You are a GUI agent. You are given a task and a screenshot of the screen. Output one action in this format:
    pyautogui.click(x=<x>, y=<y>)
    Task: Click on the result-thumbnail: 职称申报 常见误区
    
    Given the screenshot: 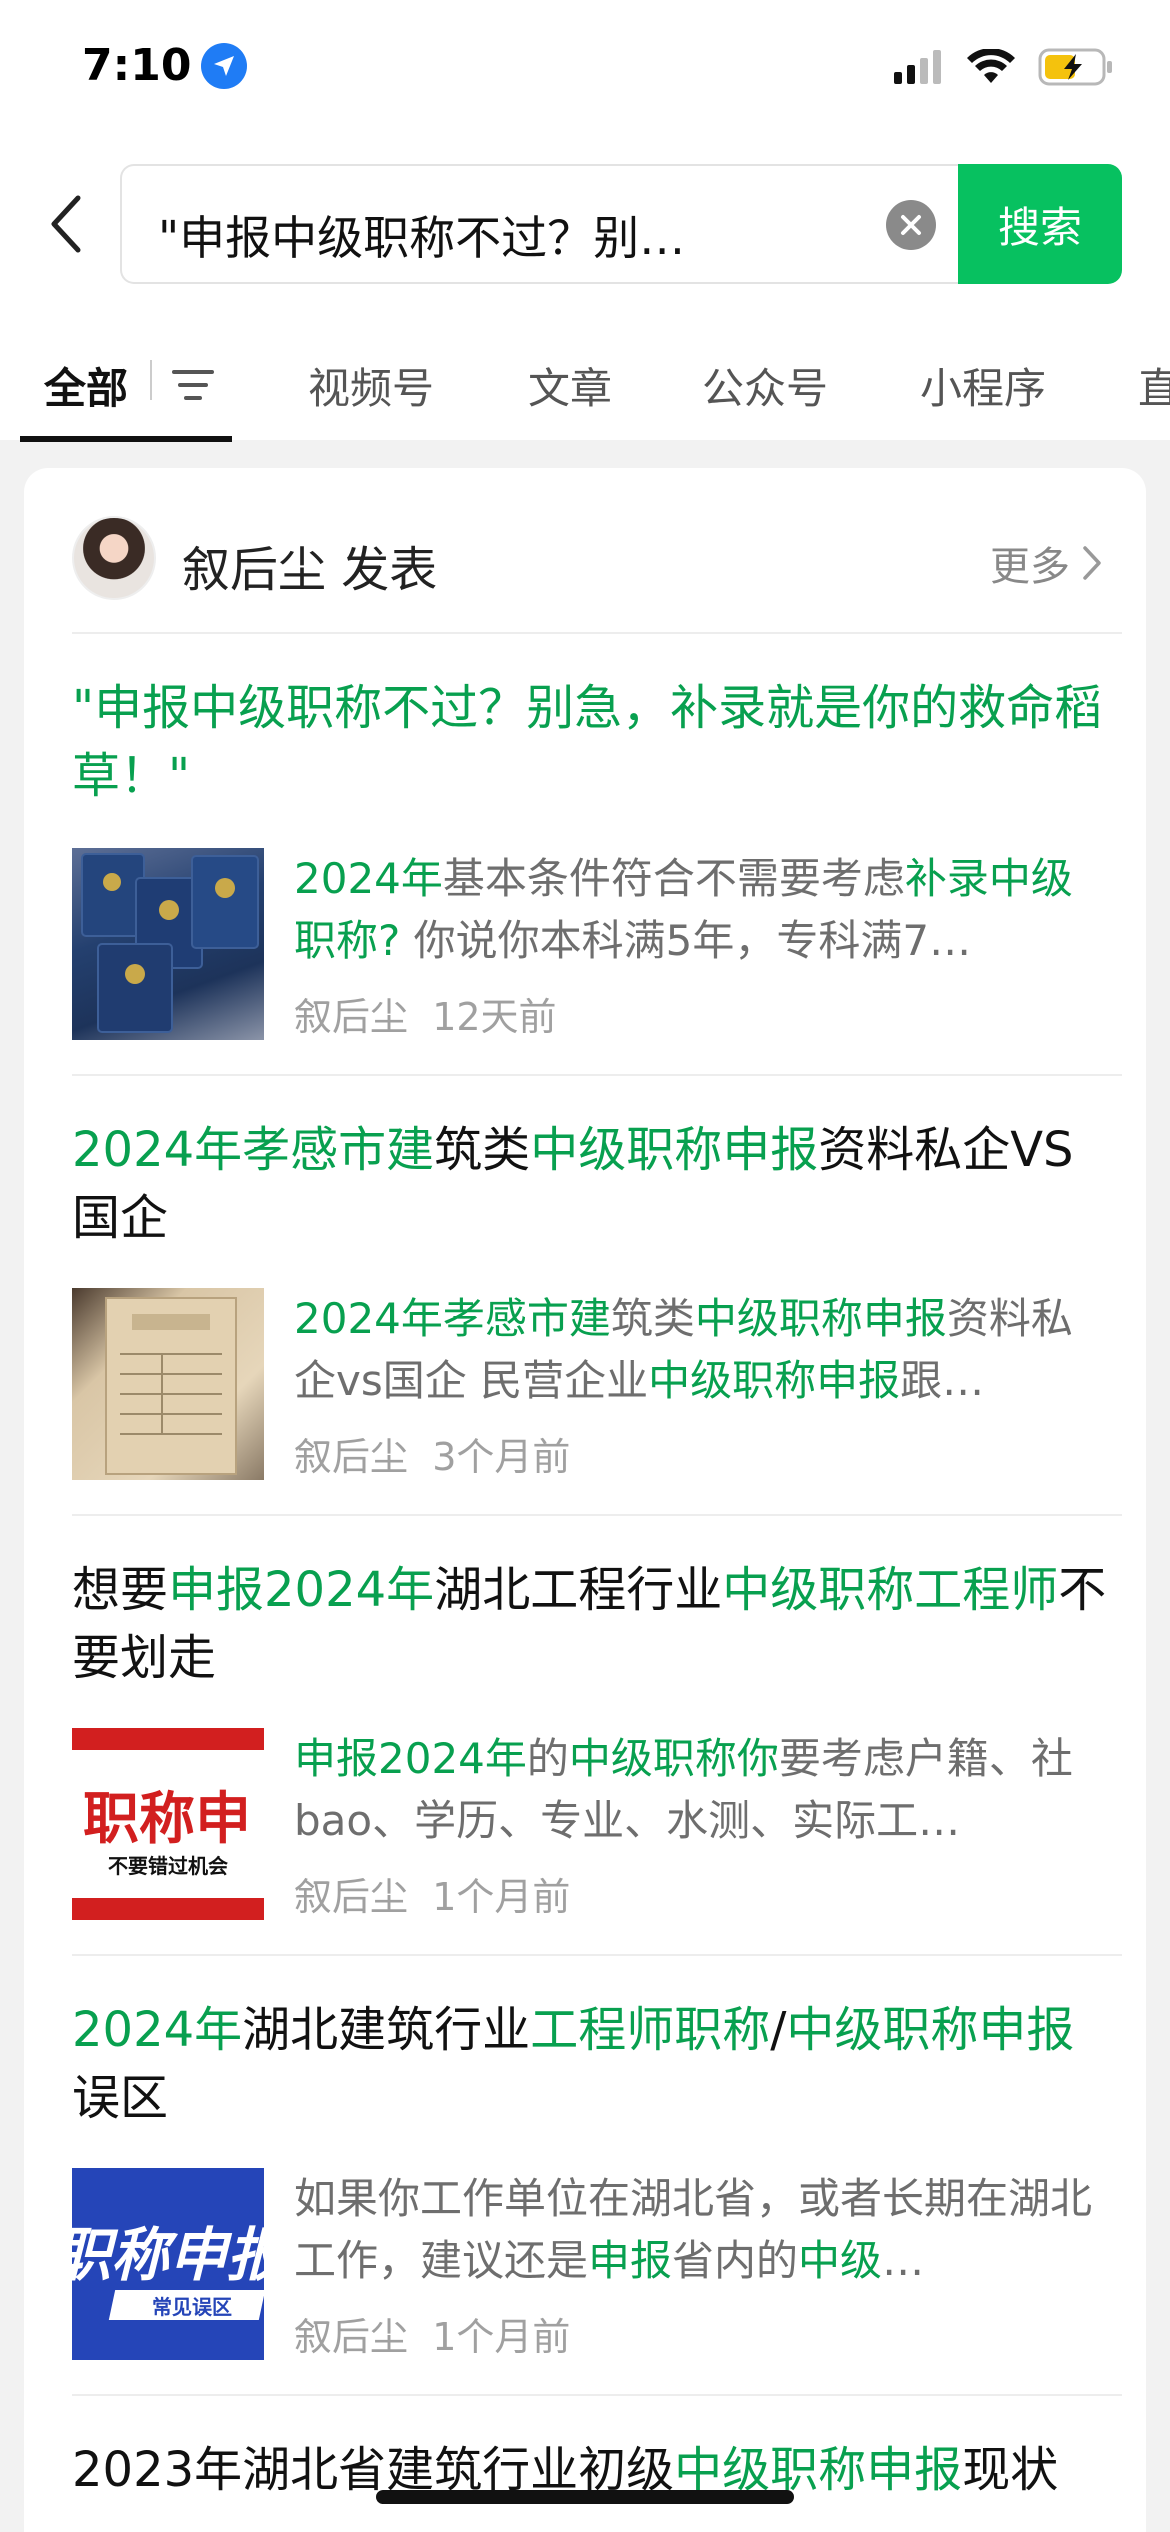 What is the action you would take?
    pyautogui.click(x=168, y=2264)
    